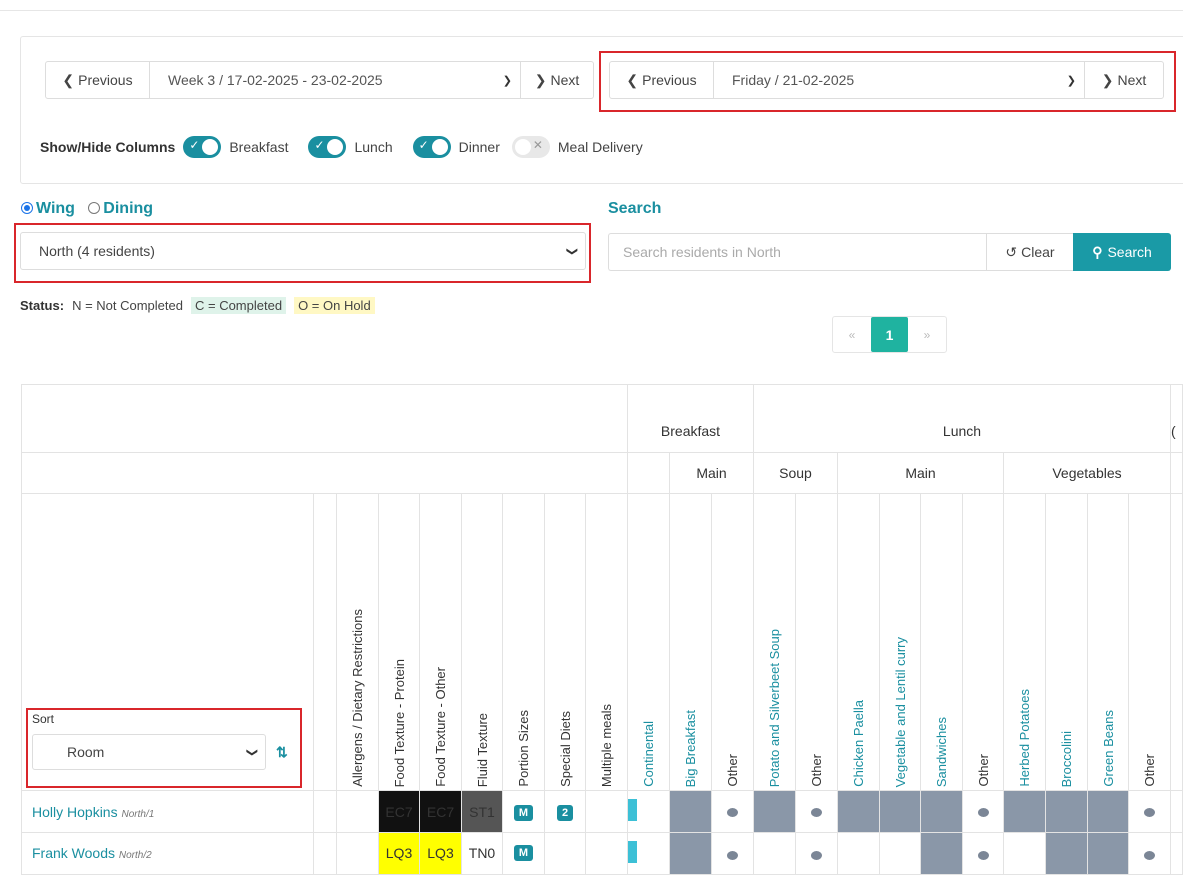 The image size is (1183, 875). Describe the element at coordinates (530, 147) in the screenshot. I see `meal-delivery-toggle: ✕` at that location.